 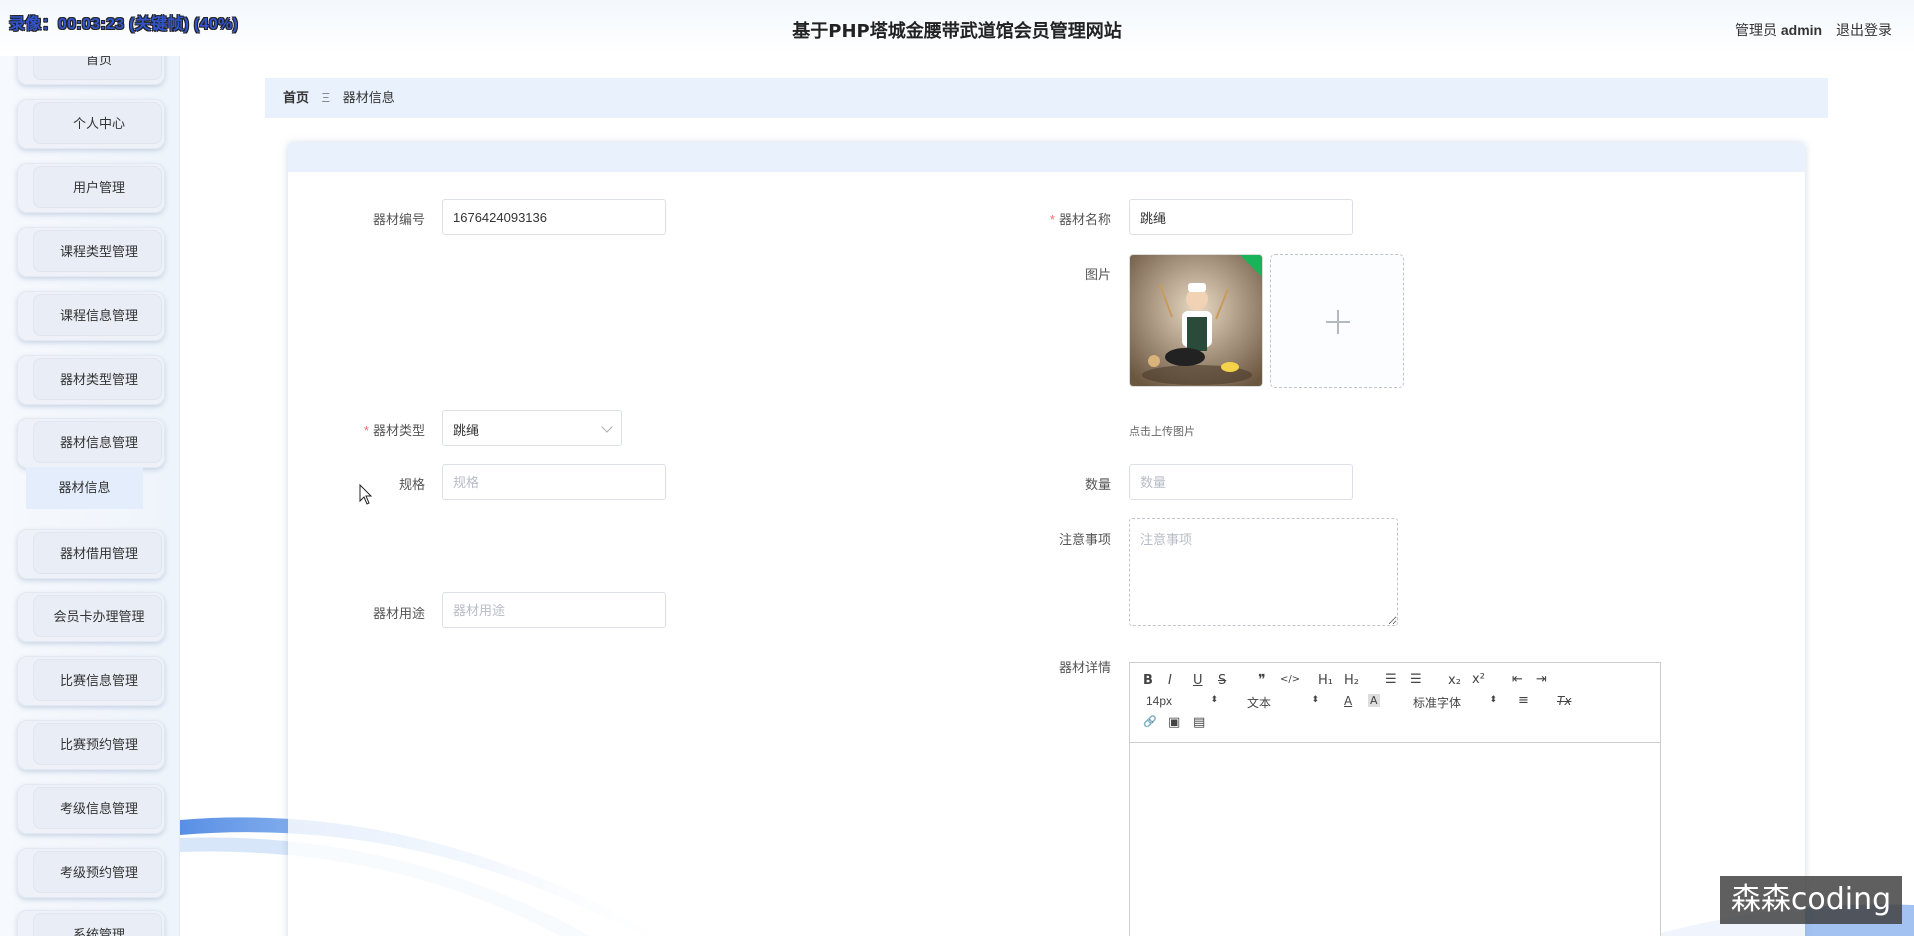 What do you see at coordinates (98, 680) in the screenshot?
I see `sidebar-item-label: 比赛信息管理` at bounding box center [98, 680].